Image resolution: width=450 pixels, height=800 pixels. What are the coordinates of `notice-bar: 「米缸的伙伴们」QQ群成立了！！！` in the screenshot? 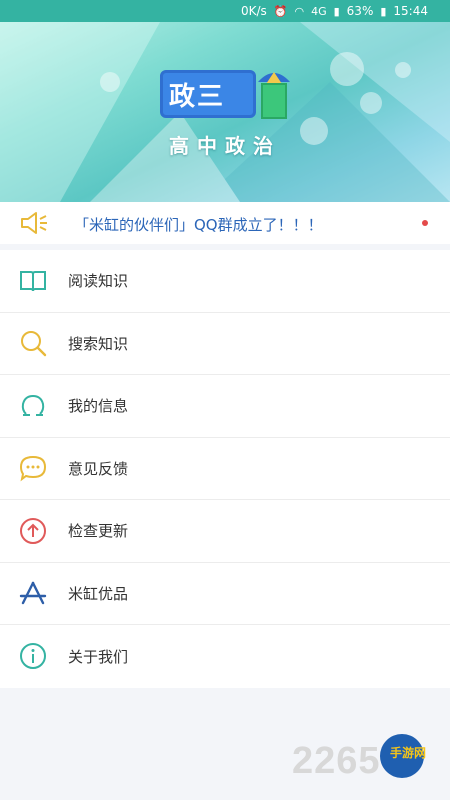 It's located at (225, 223).